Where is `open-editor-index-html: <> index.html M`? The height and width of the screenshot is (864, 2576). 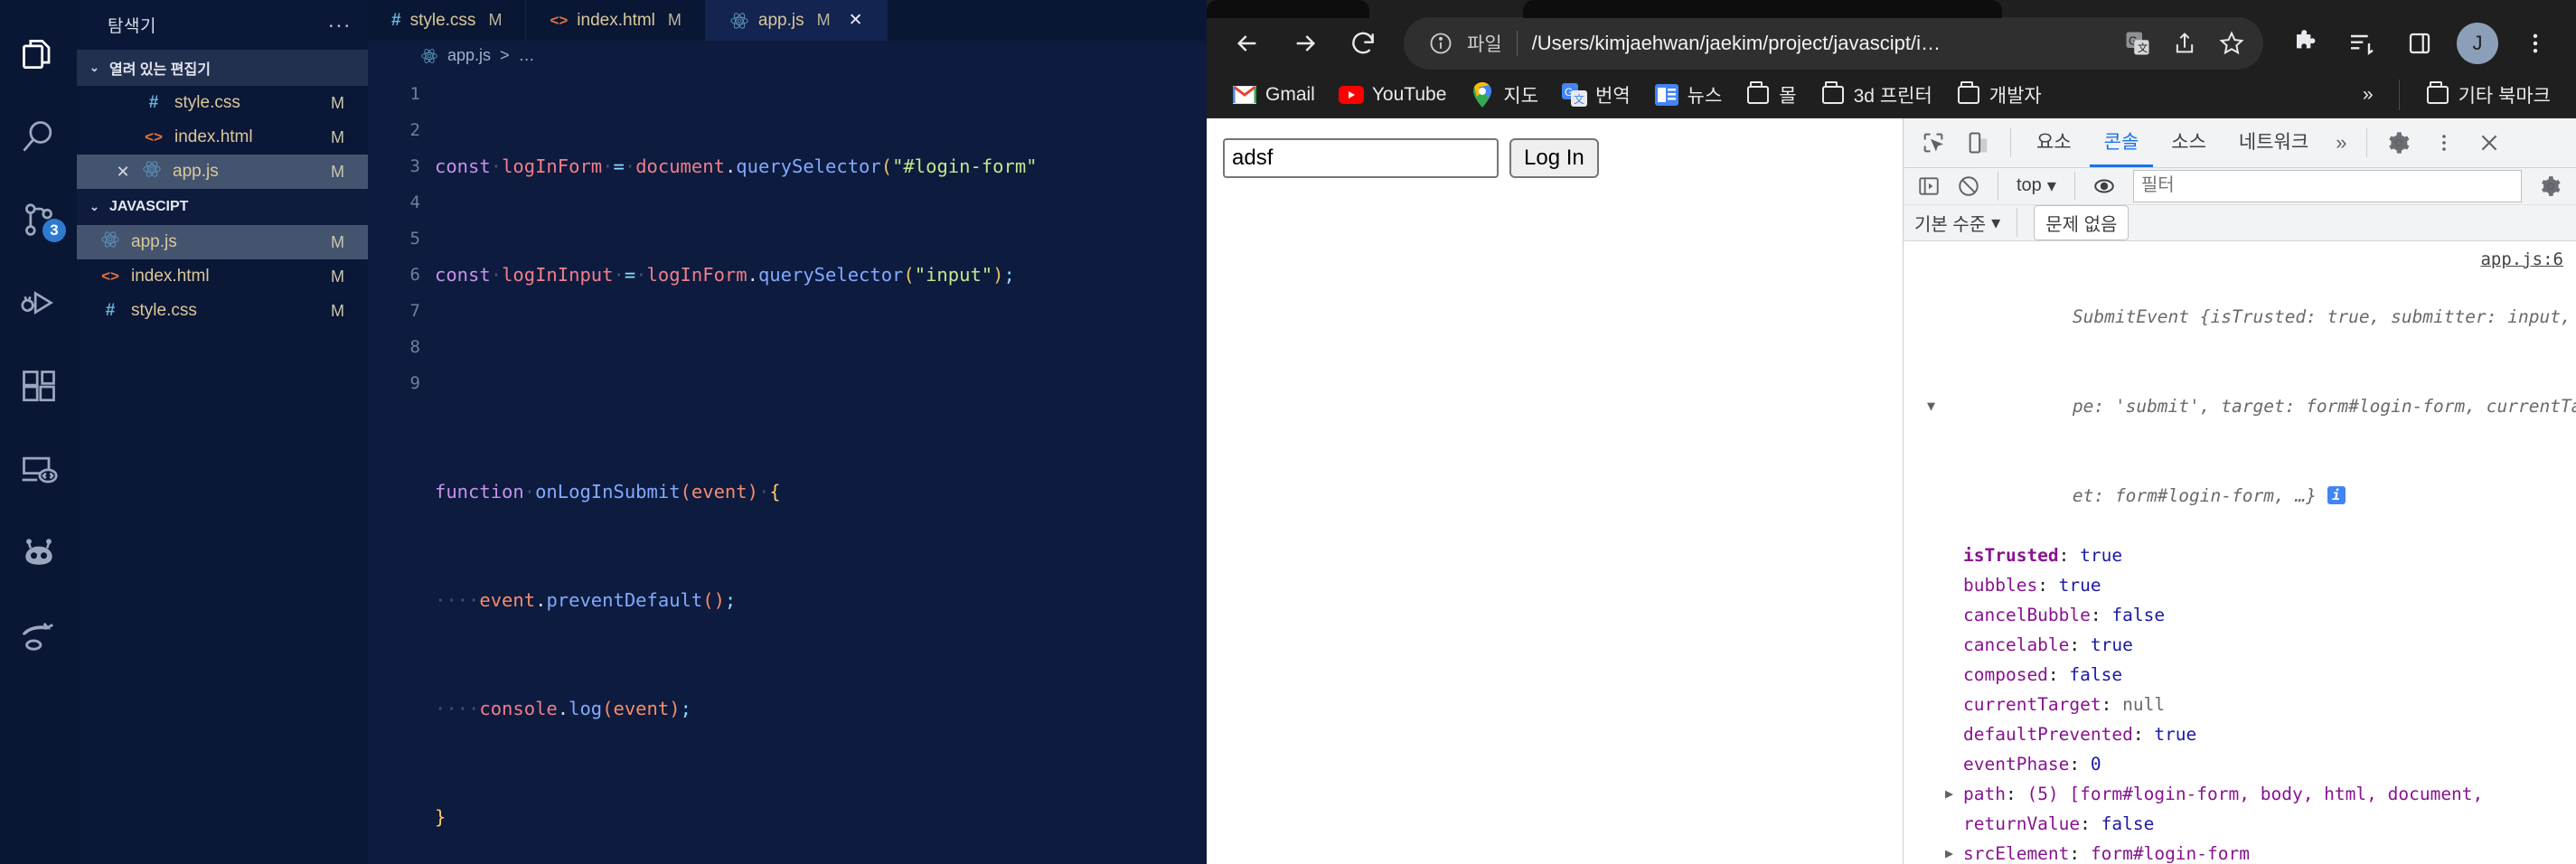 open-editor-index-html: <> index.html M is located at coordinates (223, 137).